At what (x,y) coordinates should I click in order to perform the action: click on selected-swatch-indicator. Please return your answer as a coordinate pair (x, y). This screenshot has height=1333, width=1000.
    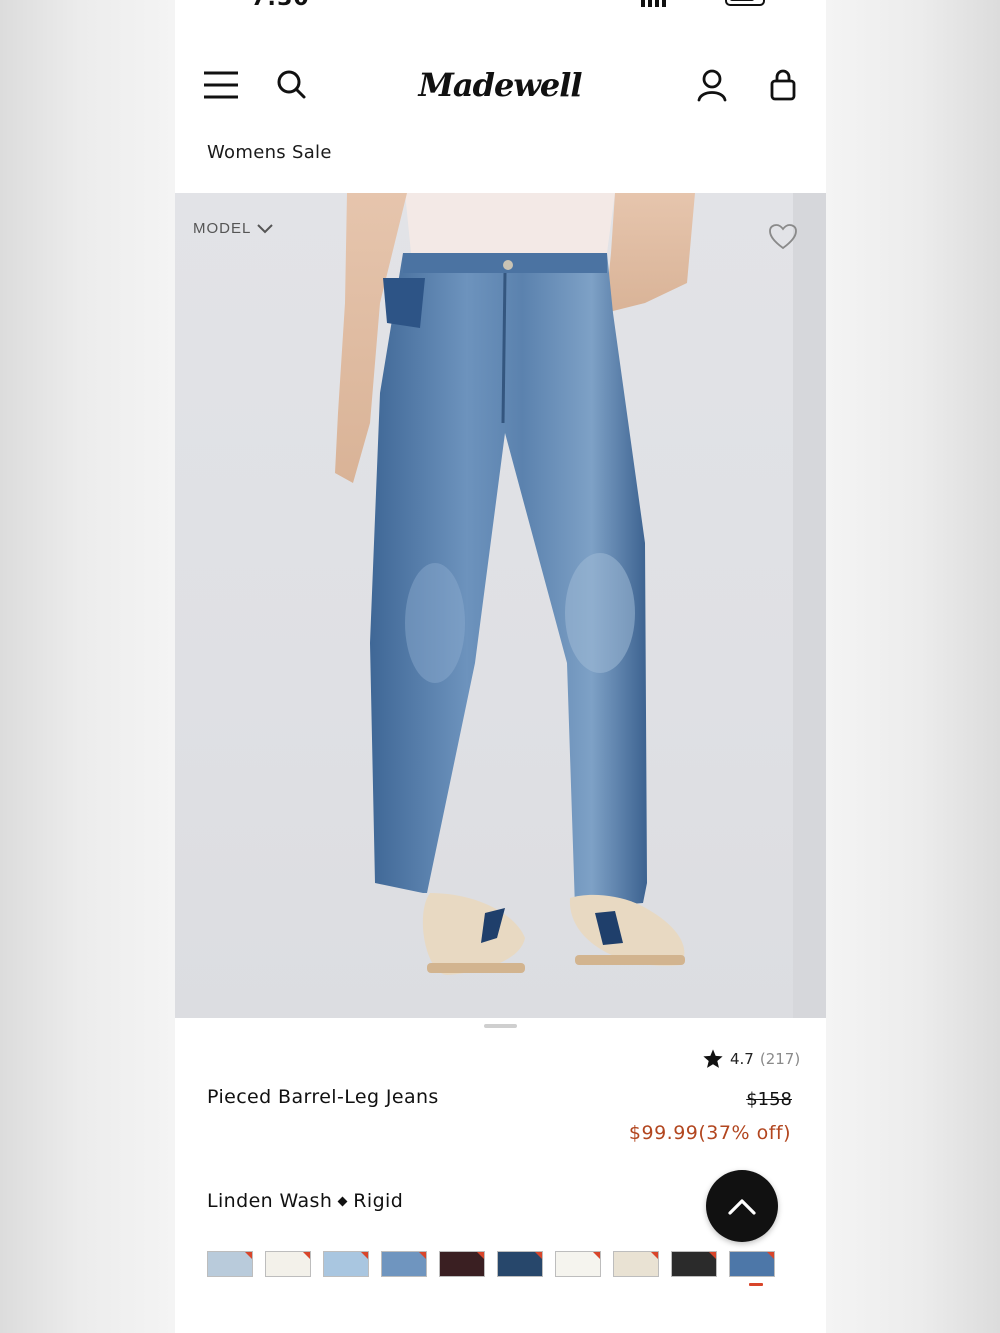
    Looking at the image, I should click on (756, 1284).